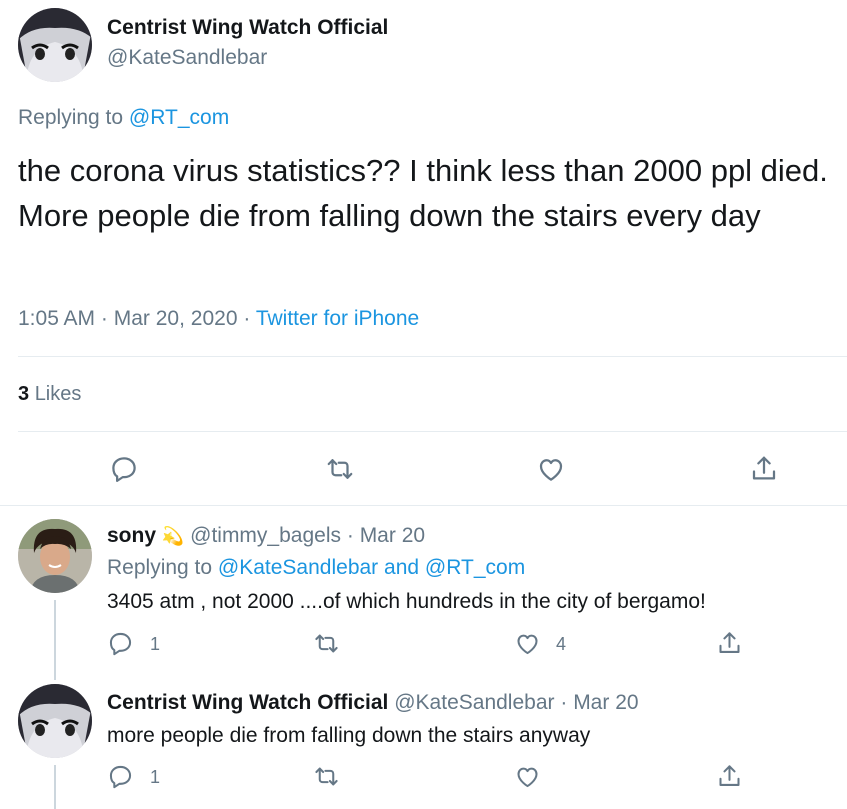  I want to click on likes-stat: 3 Likes, so click(49, 394).